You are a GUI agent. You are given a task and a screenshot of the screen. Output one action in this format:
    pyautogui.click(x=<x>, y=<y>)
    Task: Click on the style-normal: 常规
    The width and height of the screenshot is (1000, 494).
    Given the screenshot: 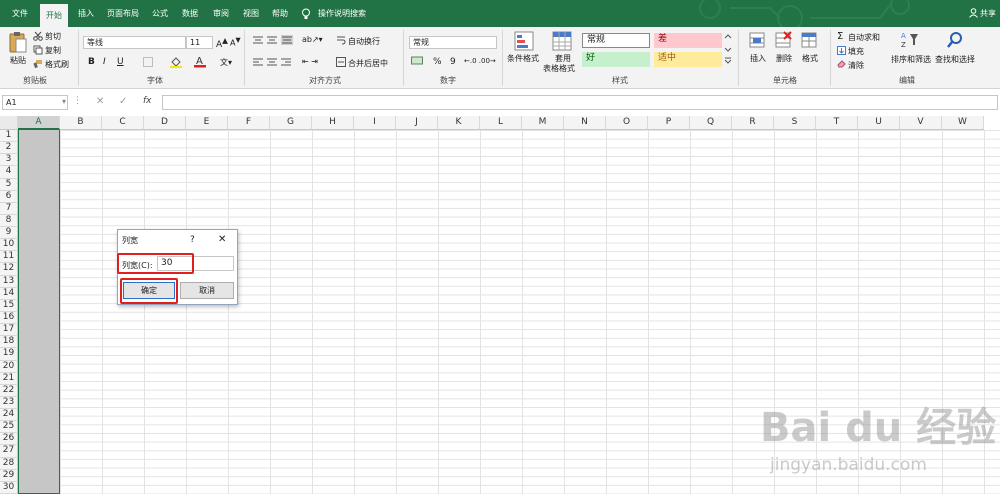 What is the action you would take?
    pyautogui.click(x=616, y=40)
    